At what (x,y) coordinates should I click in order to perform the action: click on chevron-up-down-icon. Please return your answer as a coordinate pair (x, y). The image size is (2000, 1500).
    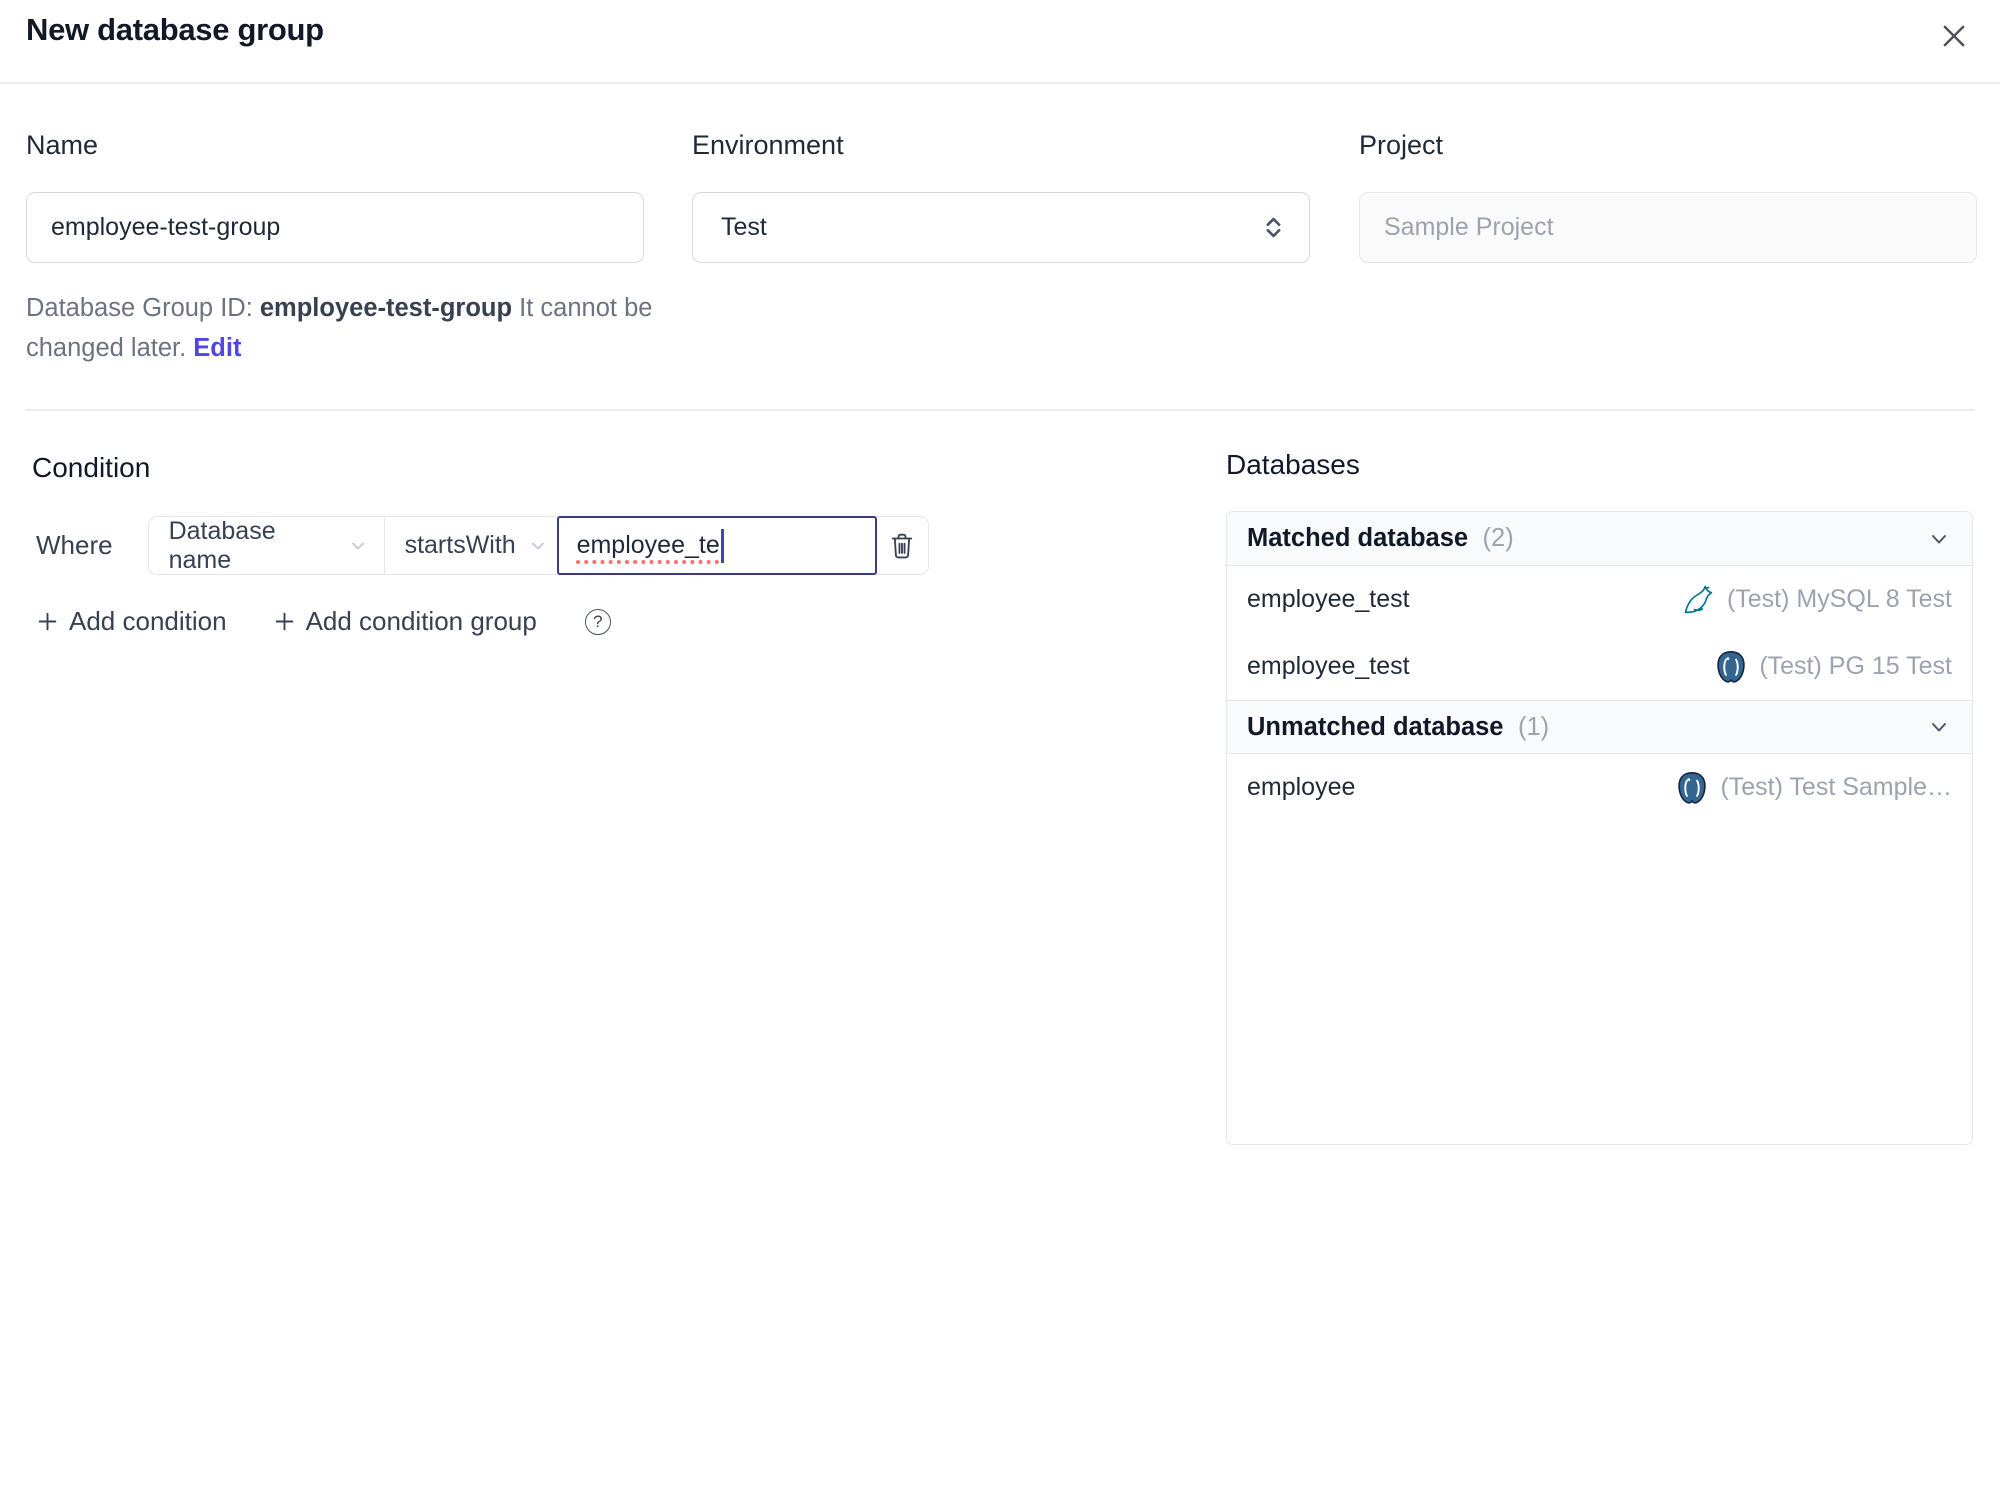
    Looking at the image, I should click on (1273, 227).